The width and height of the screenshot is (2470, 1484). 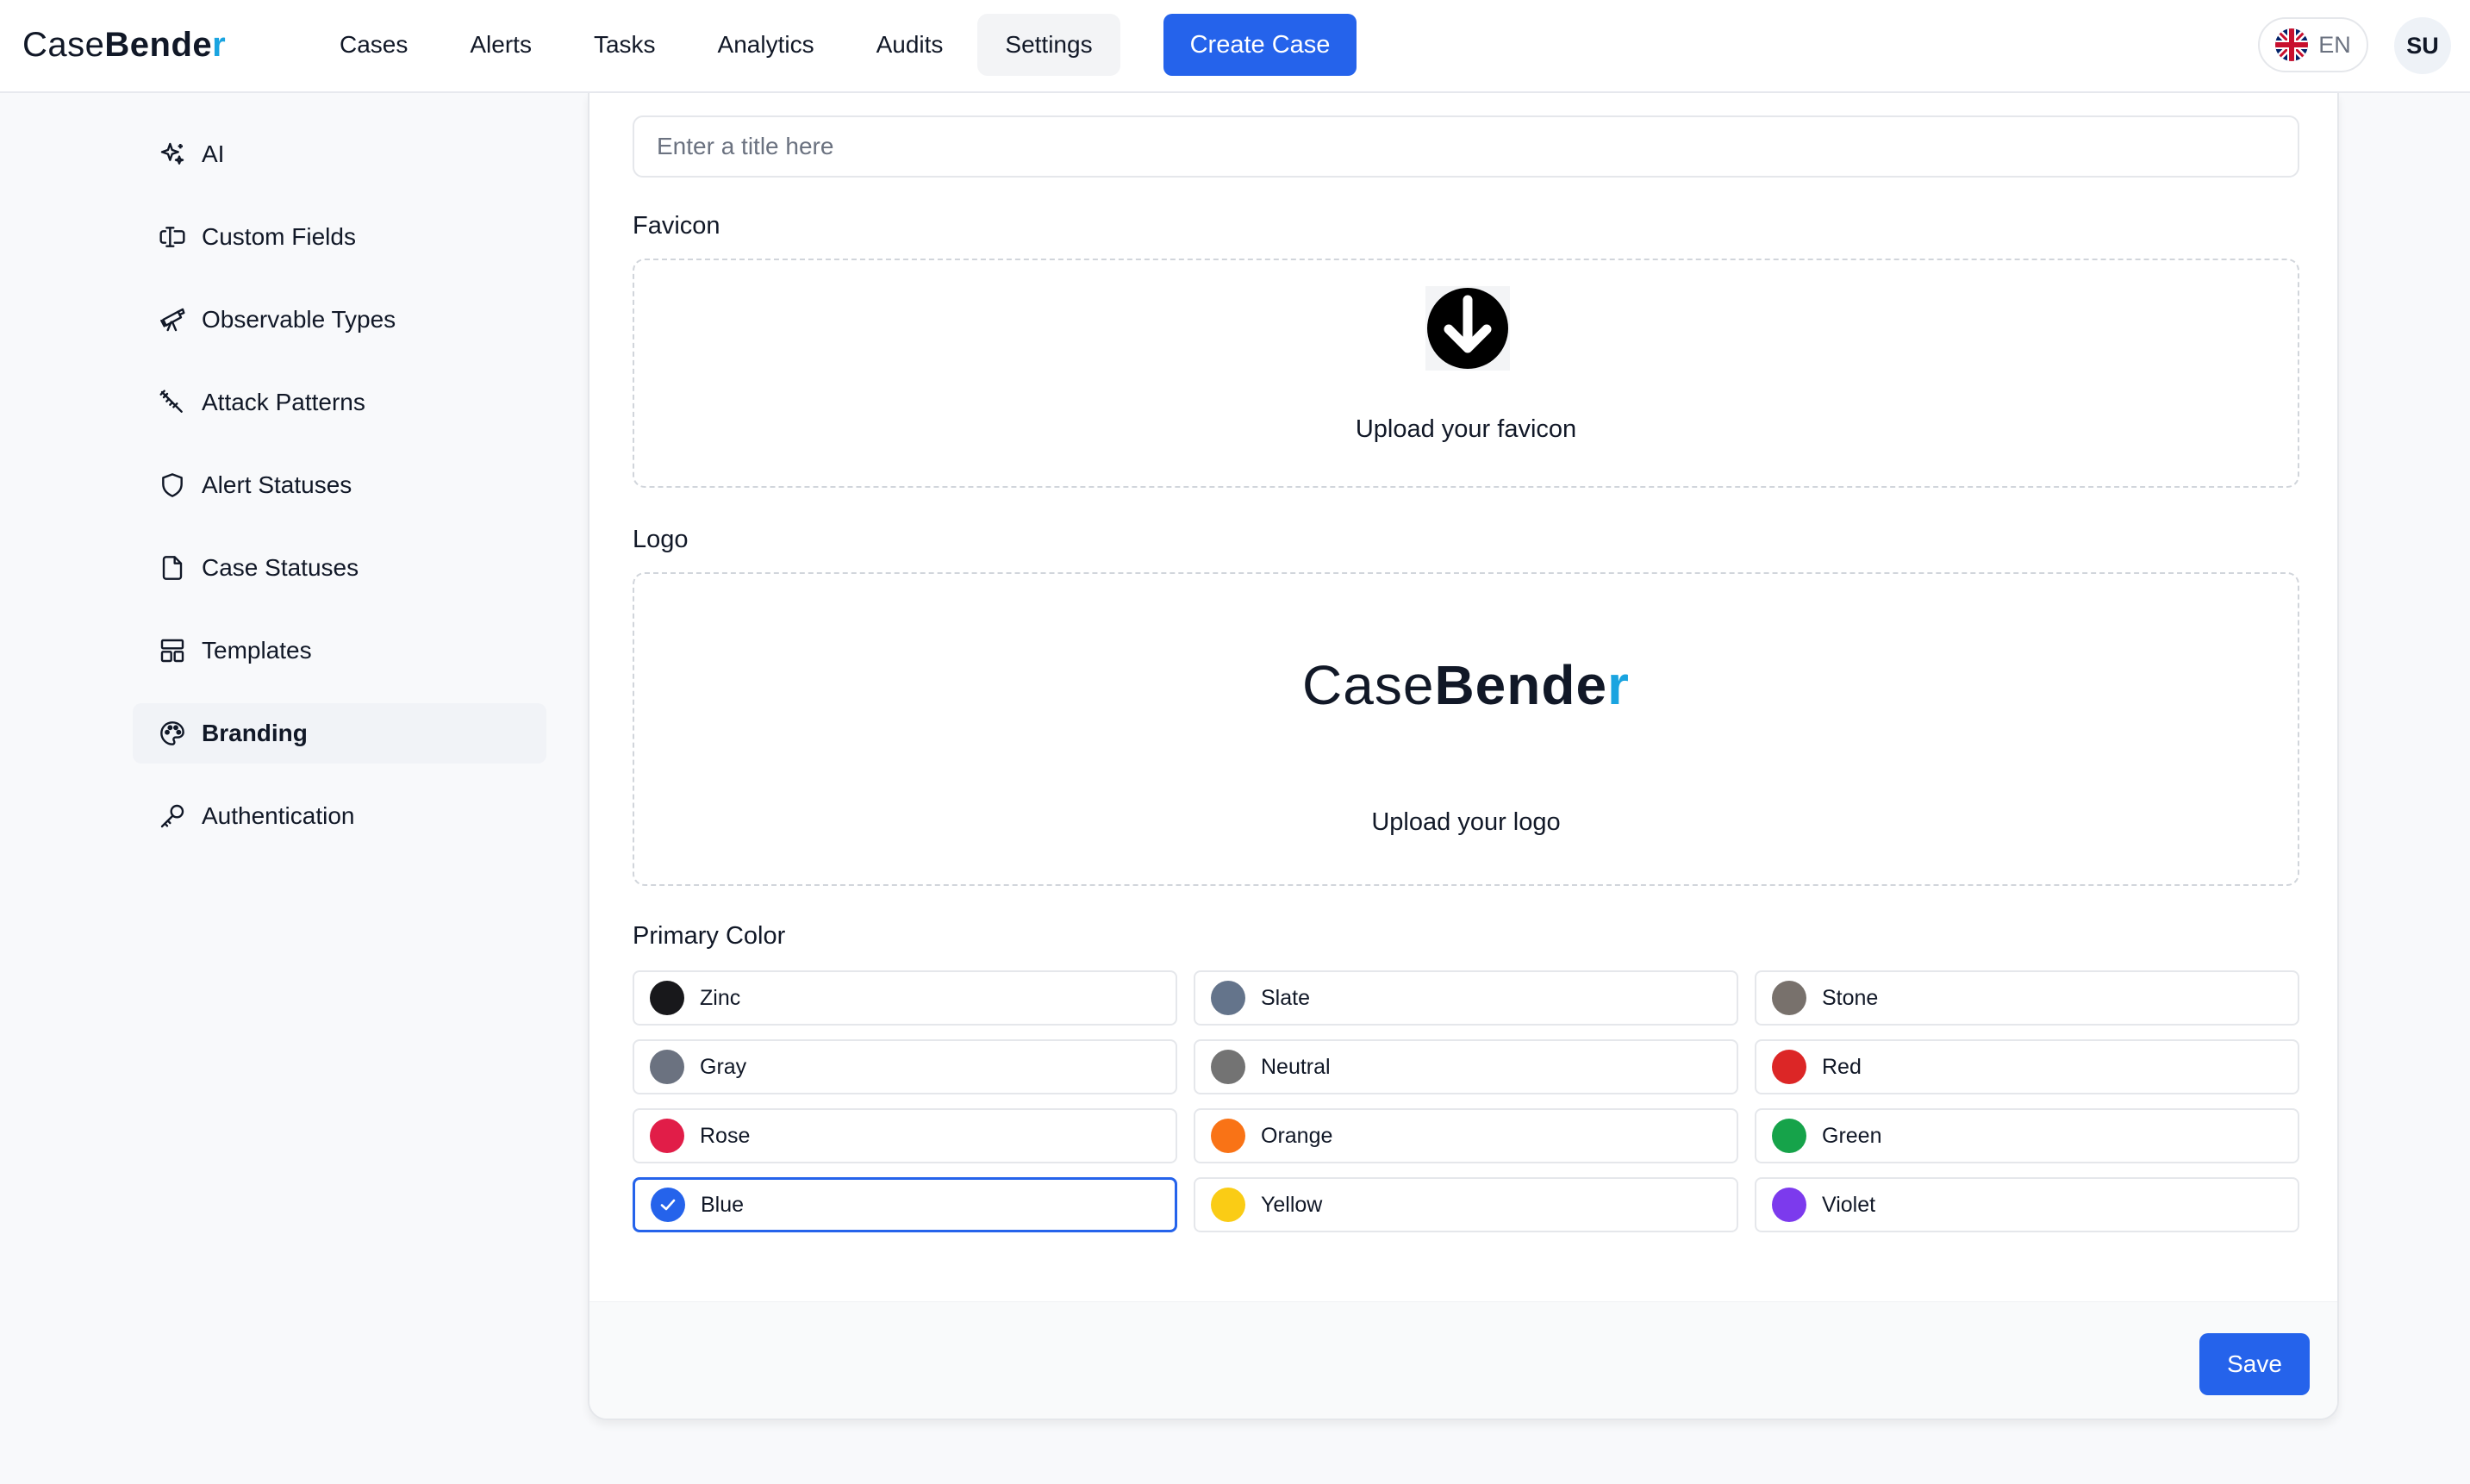 What do you see at coordinates (1850, 998) in the screenshot?
I see `color-option-label: Stone` at bounding box center [1850, 998].